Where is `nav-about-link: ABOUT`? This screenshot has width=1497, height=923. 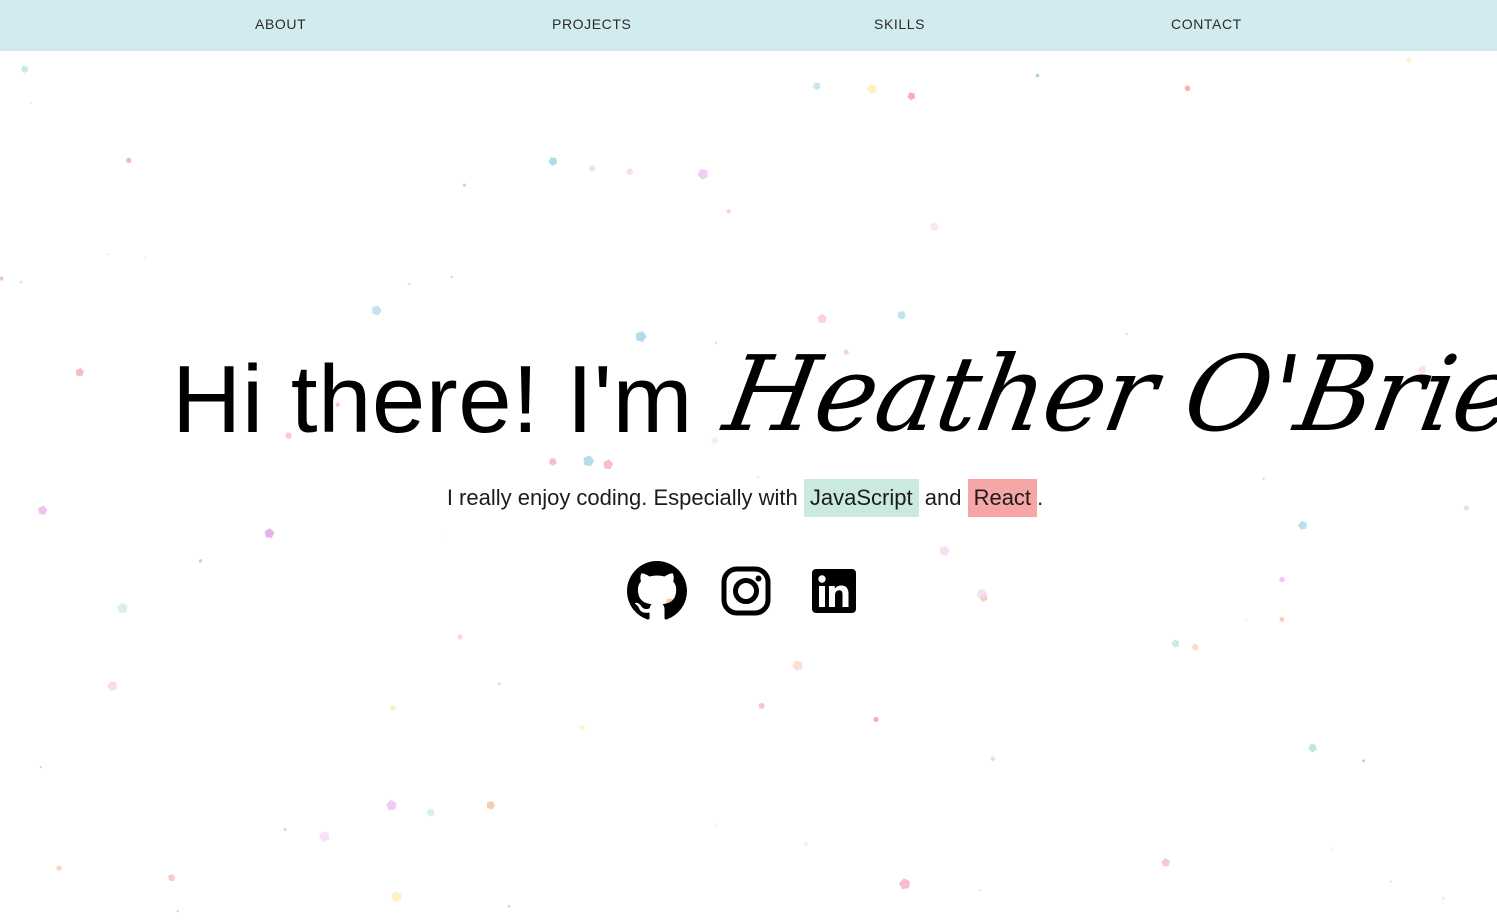 nav-about-link: ABOUT is located at coordinates (280, 24).